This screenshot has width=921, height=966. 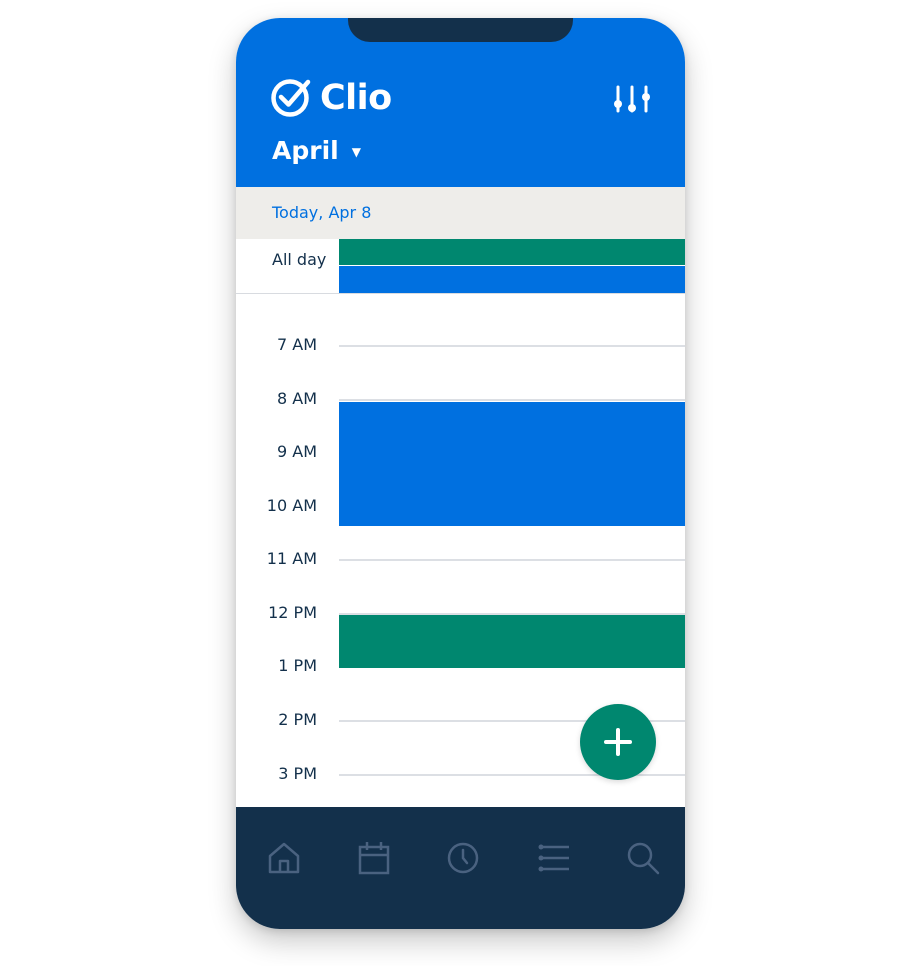 I want to click on all-day-row: All day, so click(x=460, y=266).